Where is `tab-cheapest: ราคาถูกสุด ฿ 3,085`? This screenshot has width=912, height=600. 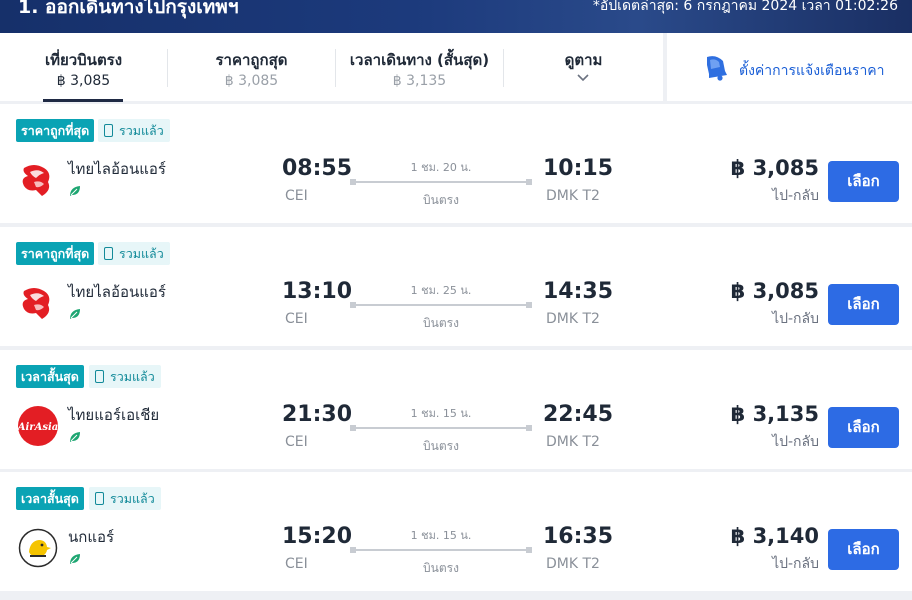 tab-cheapest: ราคาถูกสุด ฿ 3,085 is located at coordinates (251, 67).